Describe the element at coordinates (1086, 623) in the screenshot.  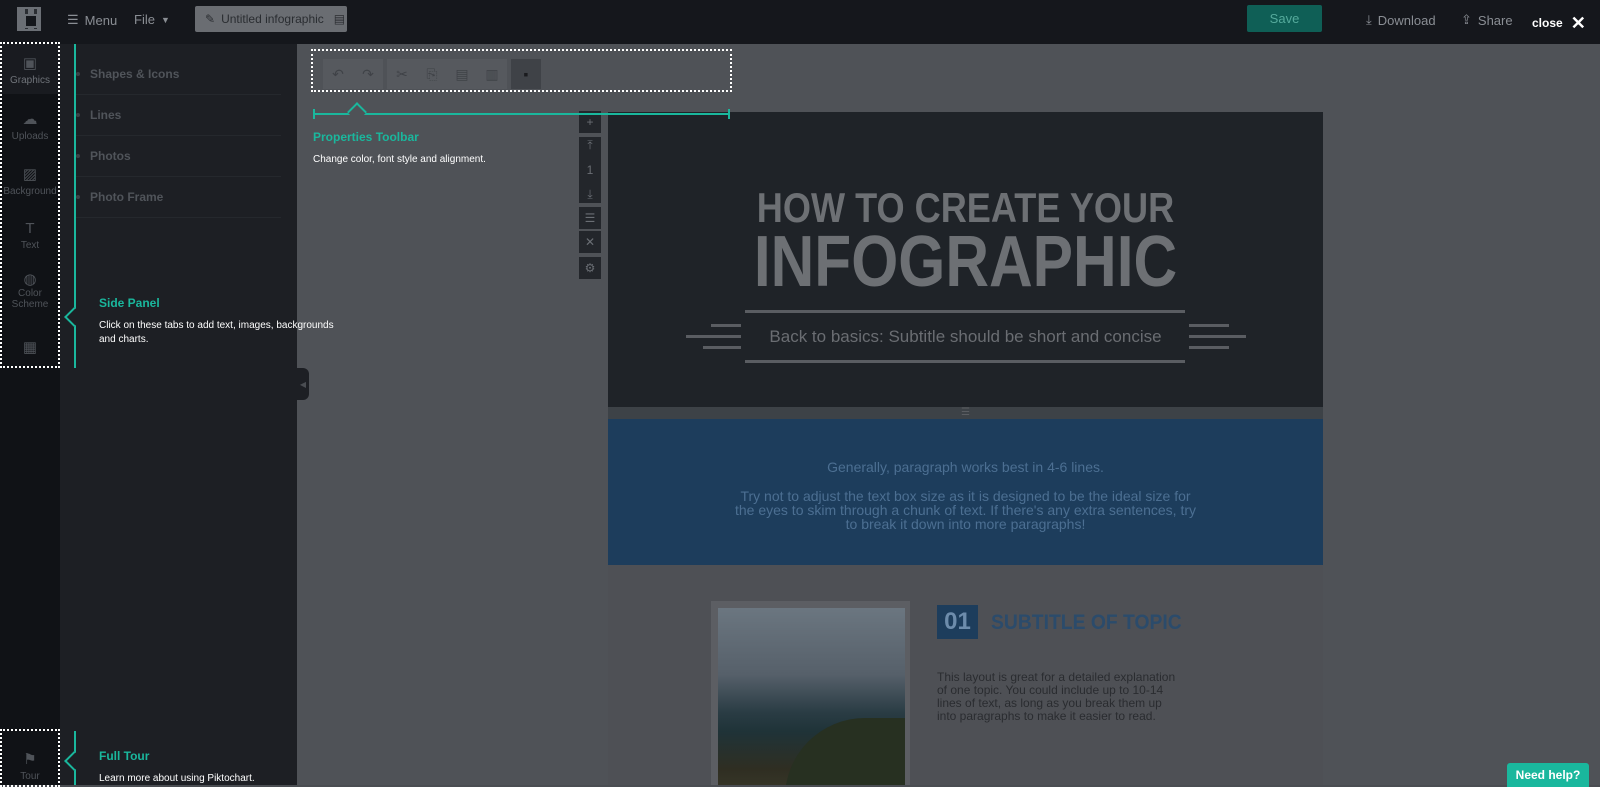
I see `topic-title: SUBTITLE OF TOPIC` at that location.